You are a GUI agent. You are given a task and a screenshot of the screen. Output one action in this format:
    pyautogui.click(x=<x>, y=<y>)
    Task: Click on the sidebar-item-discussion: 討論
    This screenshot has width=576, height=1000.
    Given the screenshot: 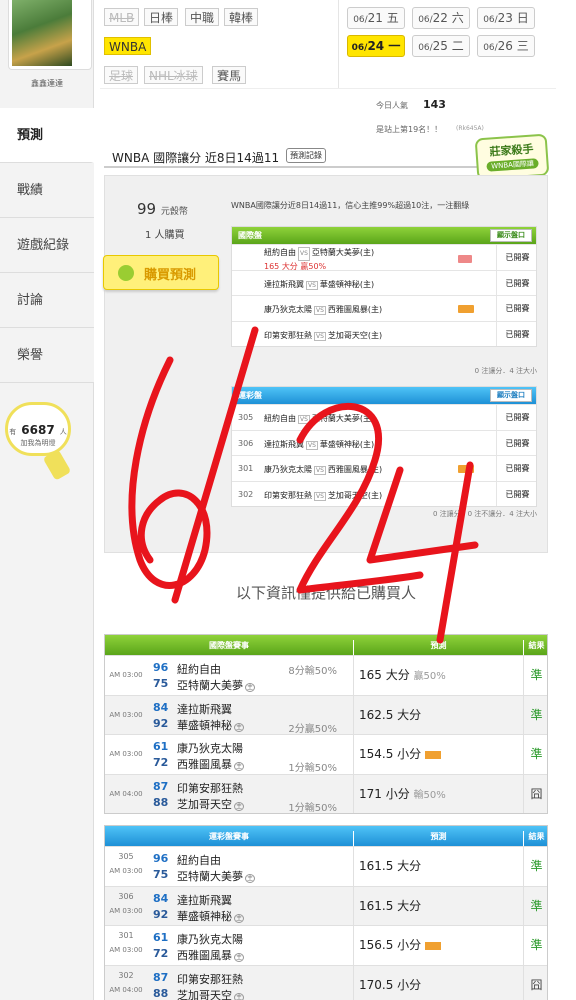 What is the action you would take?
    pyautogui.click(x=47, y=300)
    